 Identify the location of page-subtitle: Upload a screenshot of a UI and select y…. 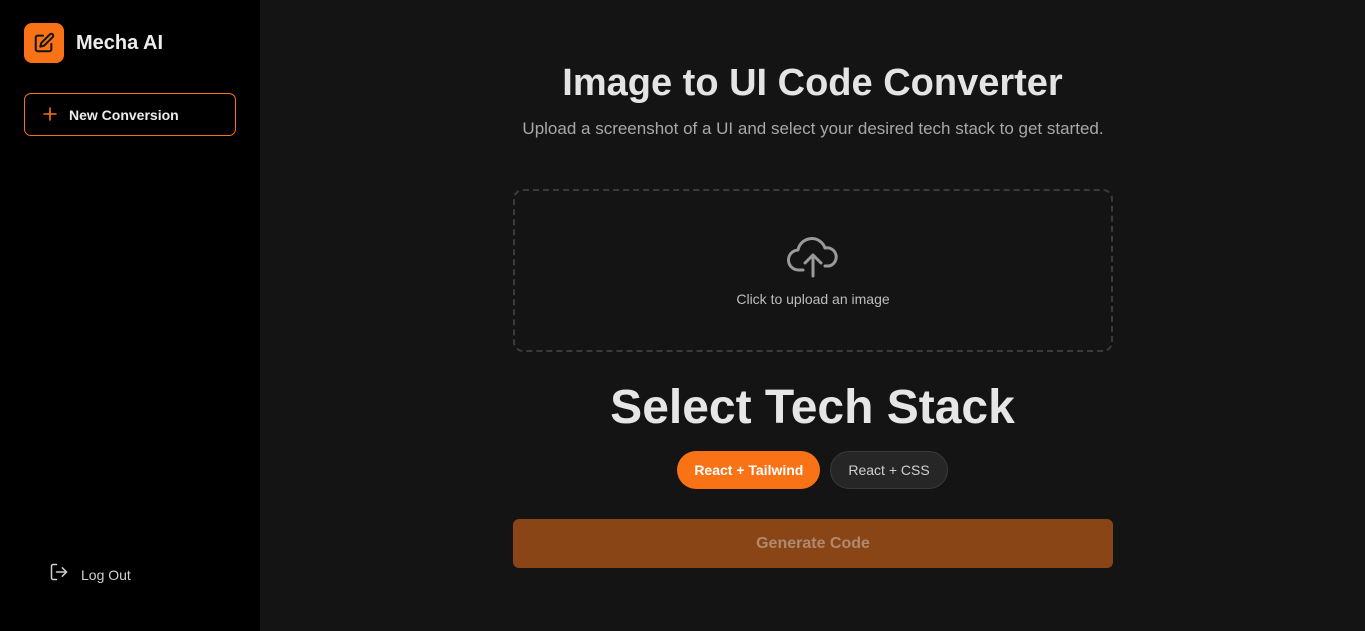
(813, 128).